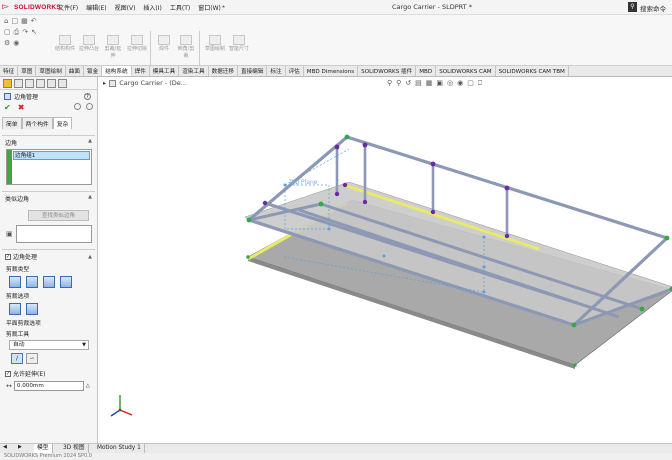 The width and height of the screenshot is (672, 460). What do you see at coordinates (68, 7) in the screenshot?
I see `menu-file: 文件(F)` at bounding box center [68, 7].